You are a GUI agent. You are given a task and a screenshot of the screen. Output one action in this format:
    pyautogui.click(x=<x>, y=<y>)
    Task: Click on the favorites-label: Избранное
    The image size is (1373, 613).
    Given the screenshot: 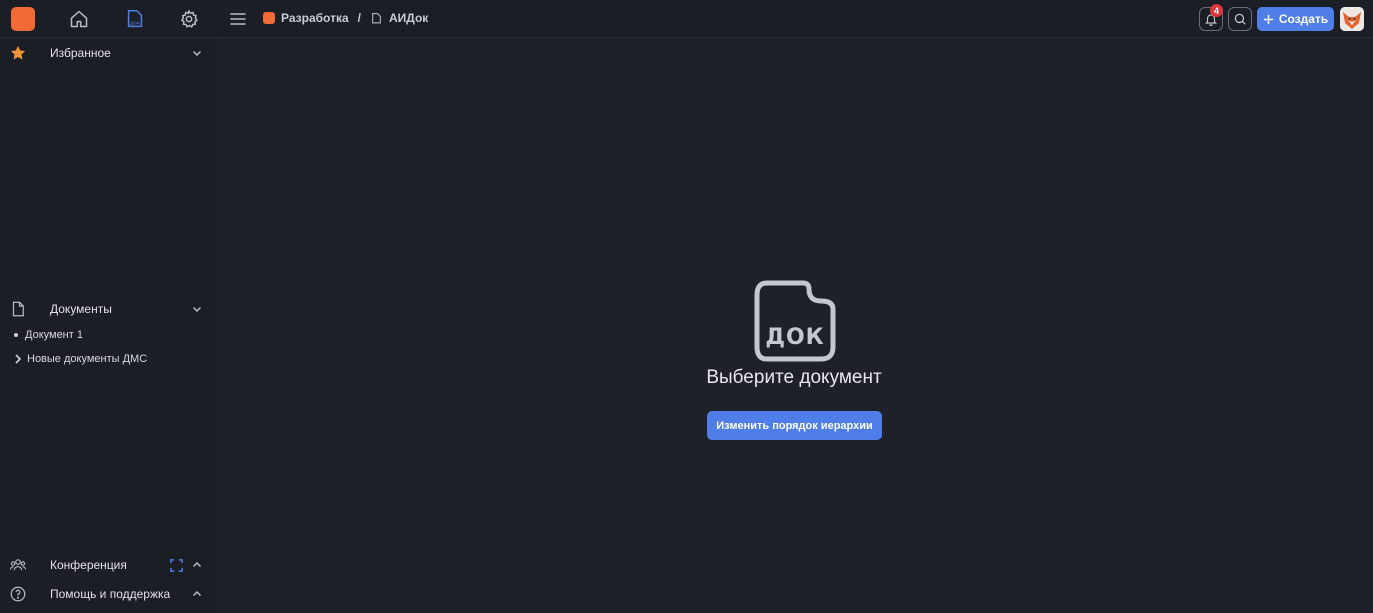 What is the action you would take?
    pyautogui.click(x=80, y=53)
    